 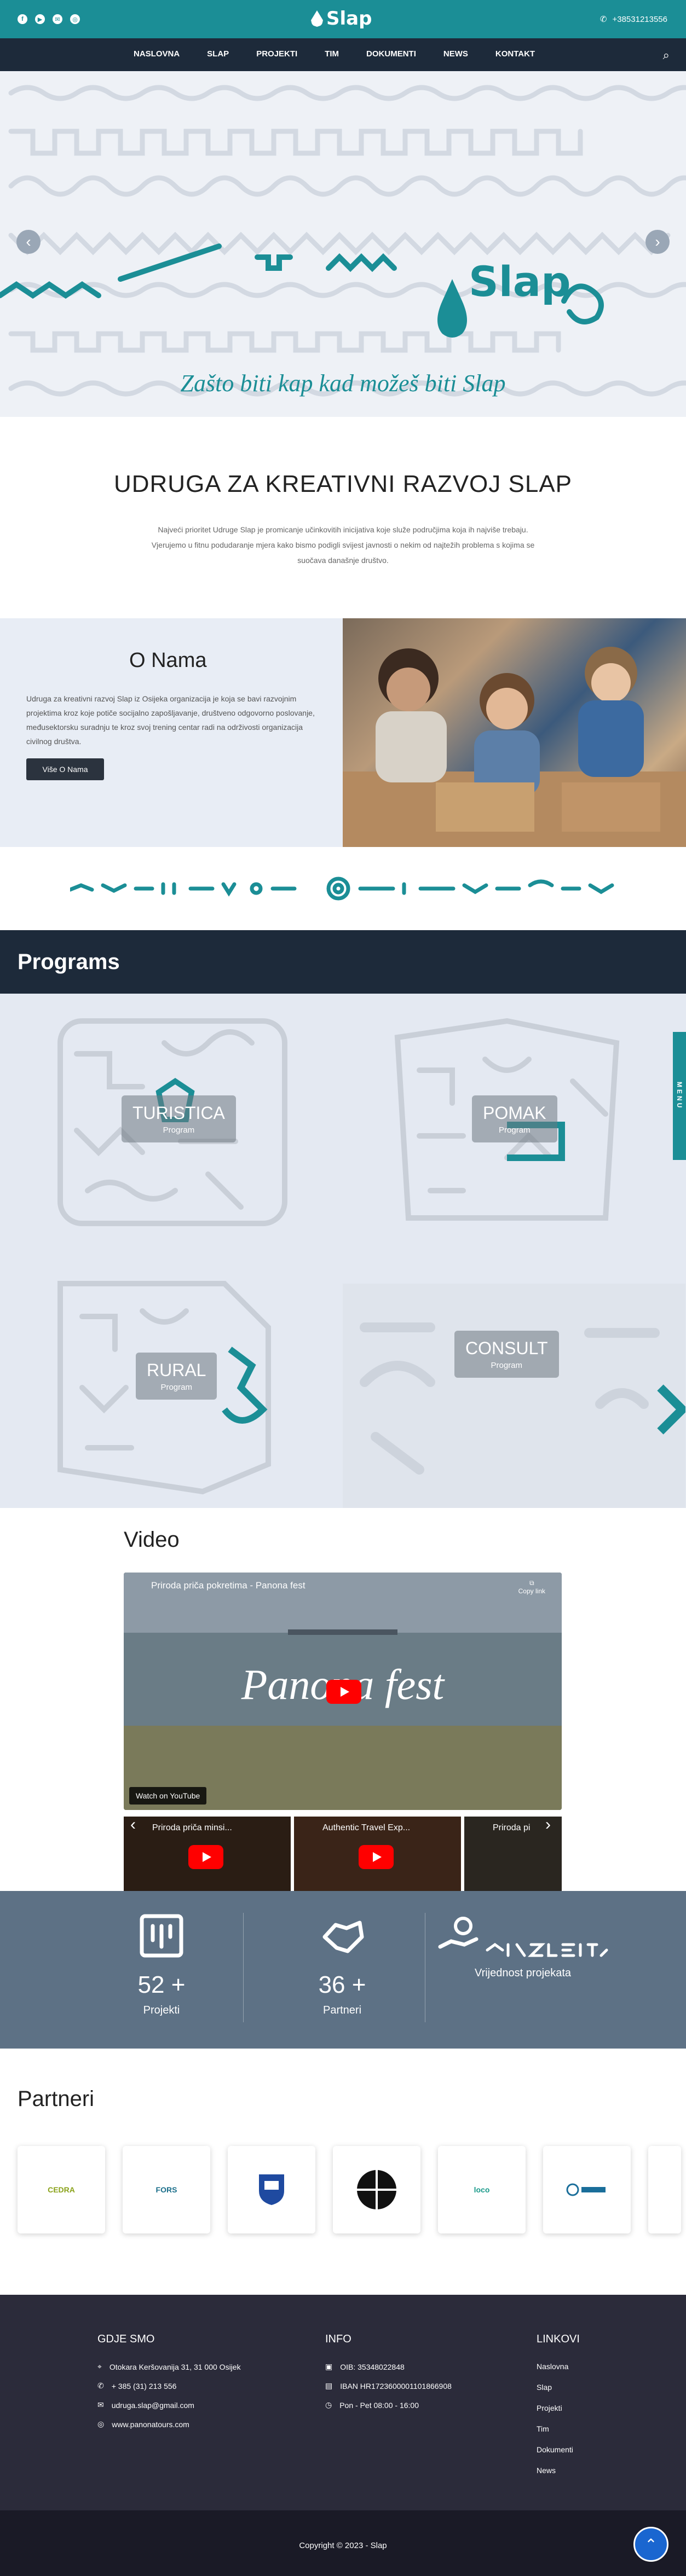 I want to click on stat-label: Vrijednost projekata, so click(x=523, y=1973).